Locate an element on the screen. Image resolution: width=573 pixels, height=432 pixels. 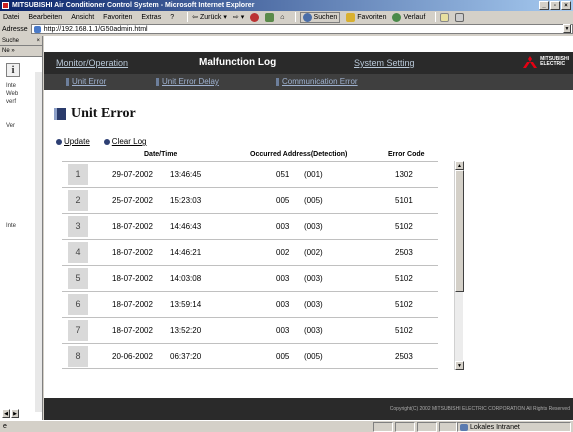
mail-icon is located at coordinates (445, 17).